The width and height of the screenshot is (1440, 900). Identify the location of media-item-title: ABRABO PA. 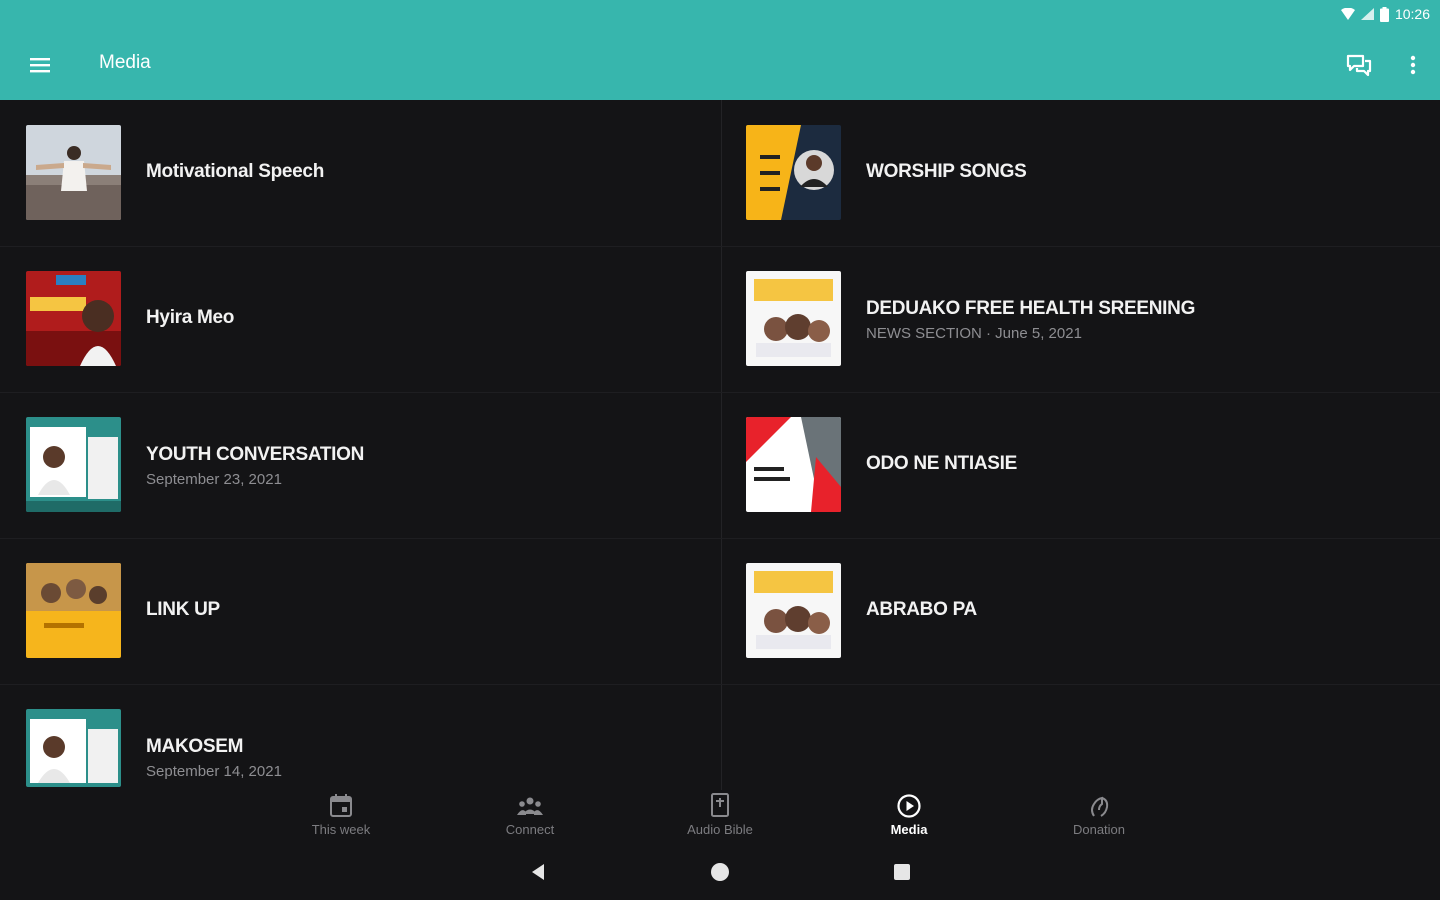
(921, 609).